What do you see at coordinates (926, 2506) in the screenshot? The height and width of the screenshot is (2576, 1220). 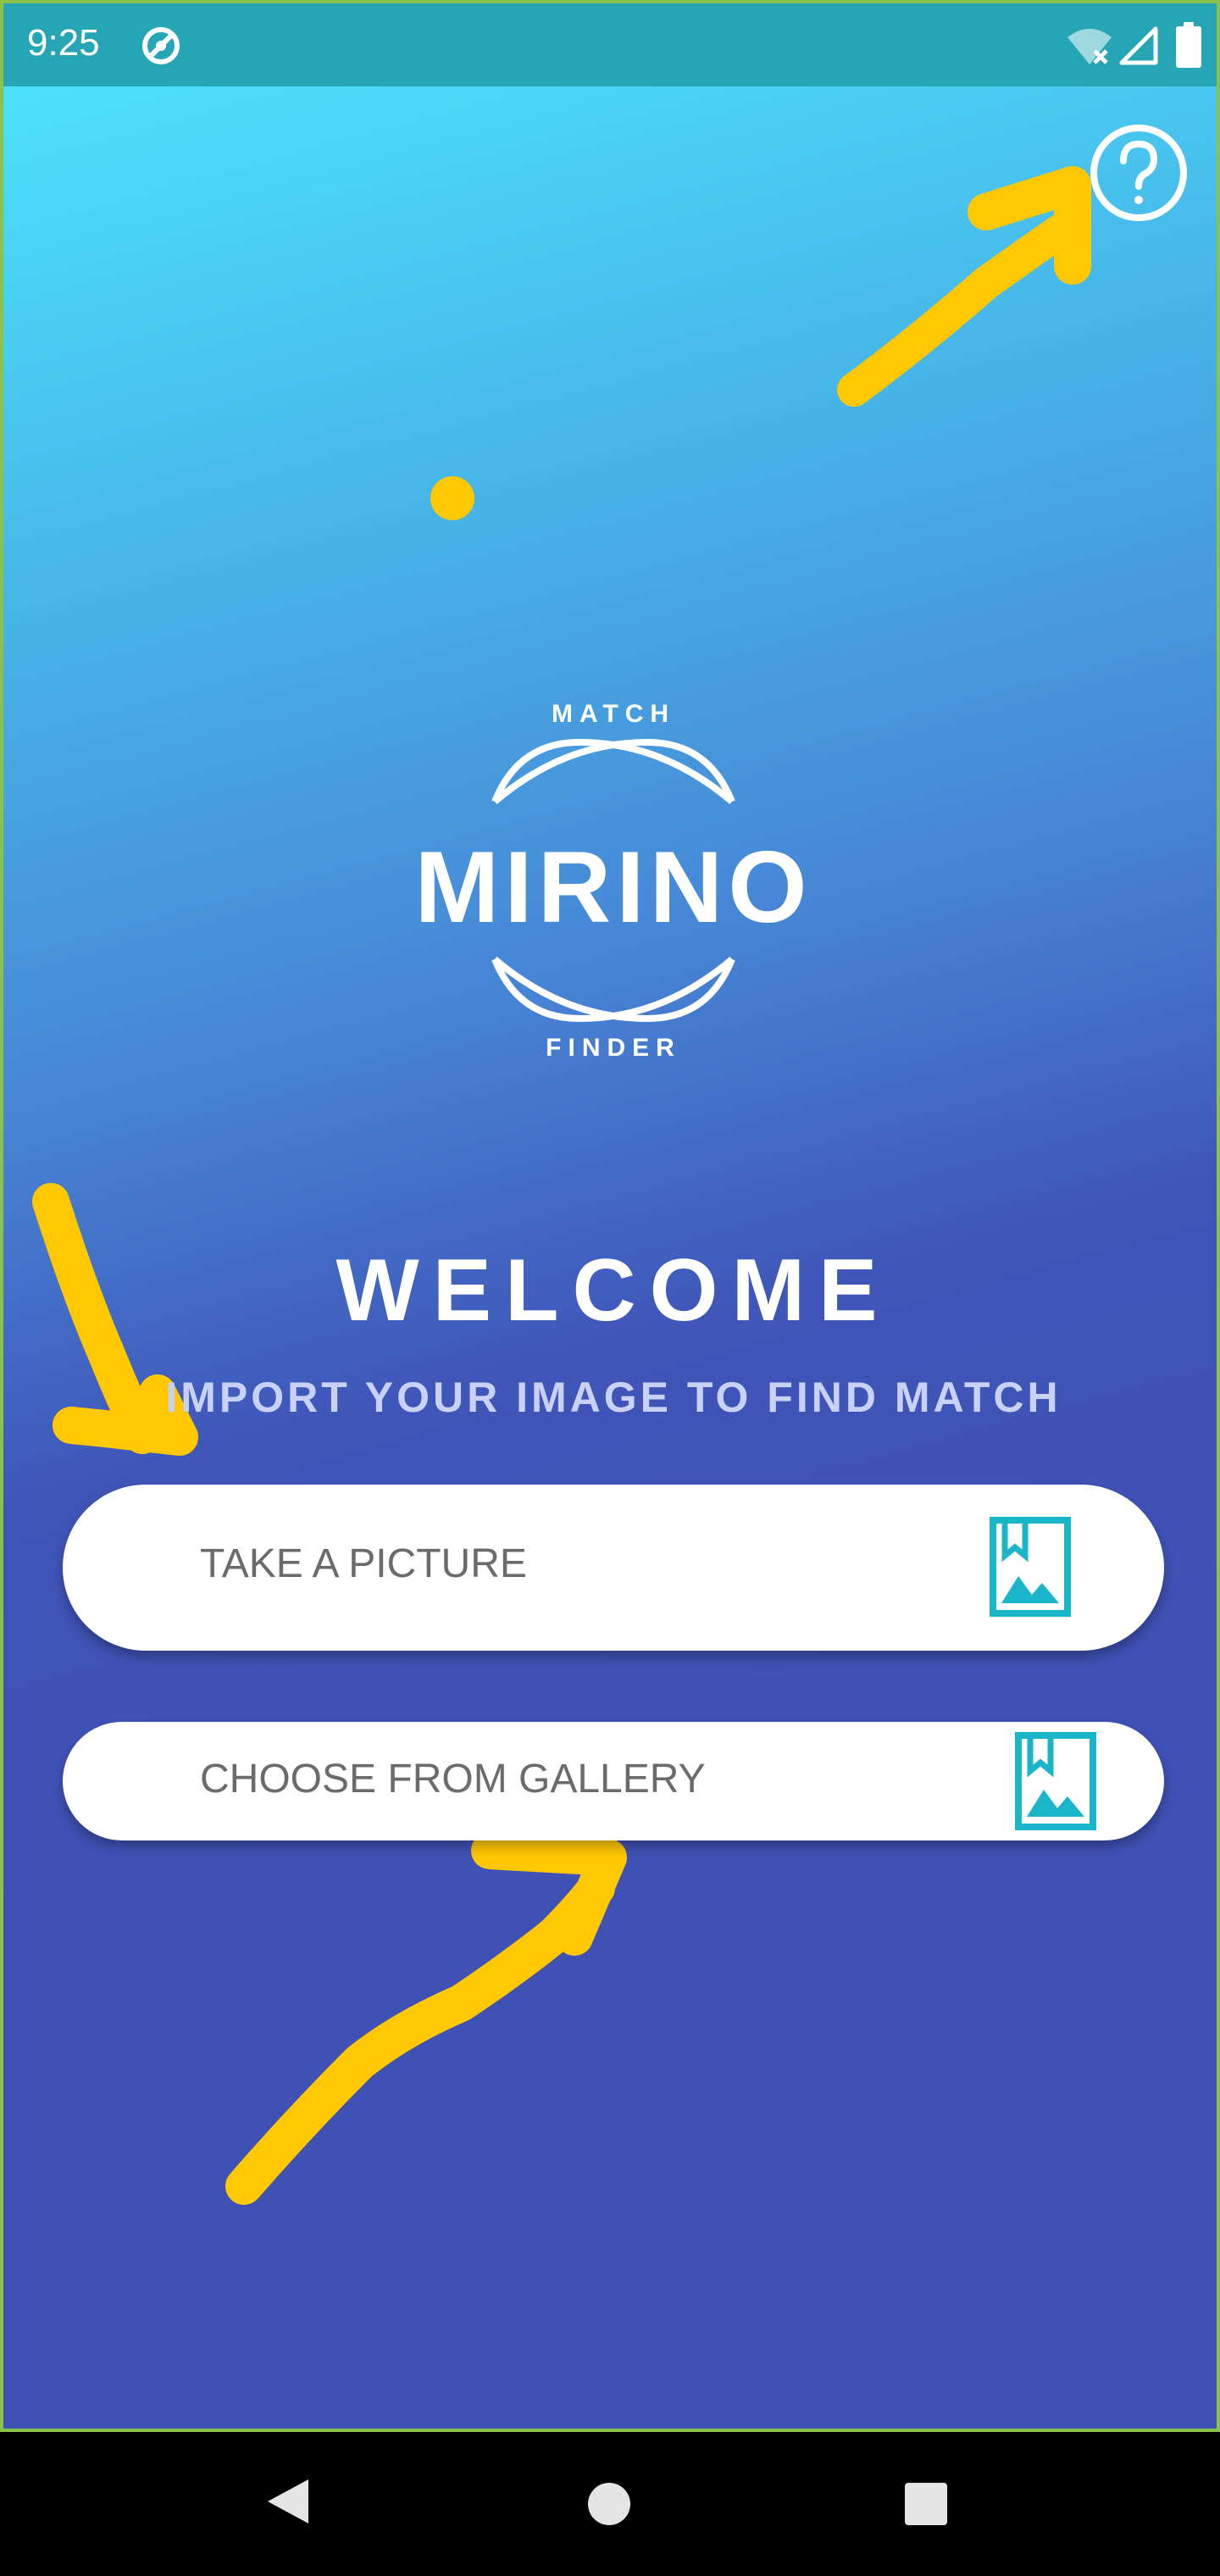 I see `recents-icon` at bounding box center [926, 2506].